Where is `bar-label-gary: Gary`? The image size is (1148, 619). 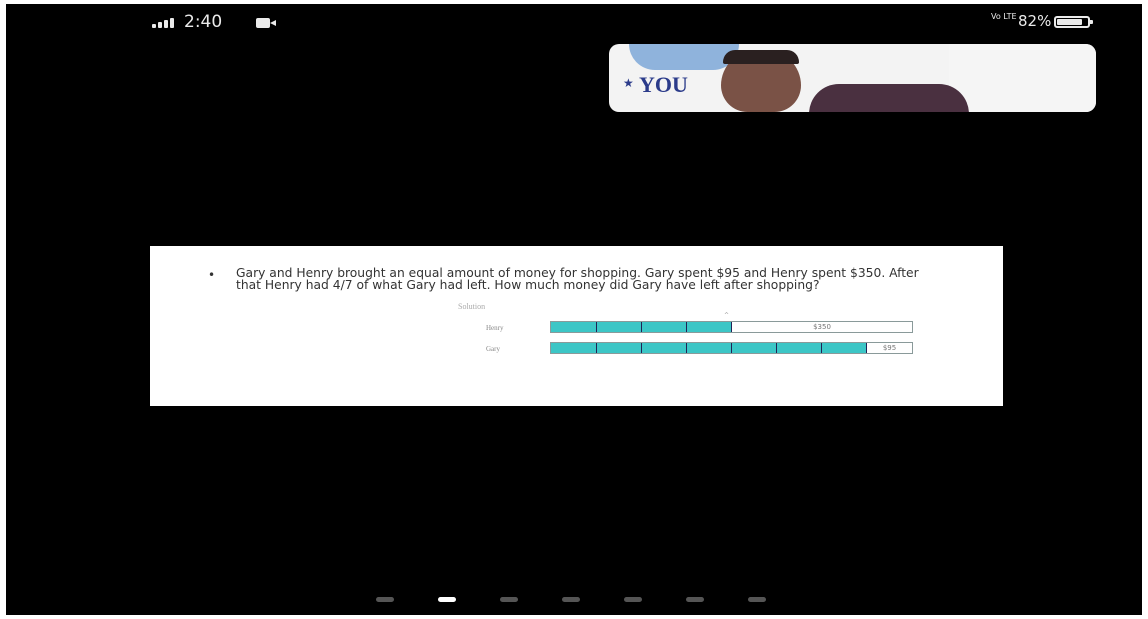 bar-label-gary: Gary is located at coordinates (493, 349).